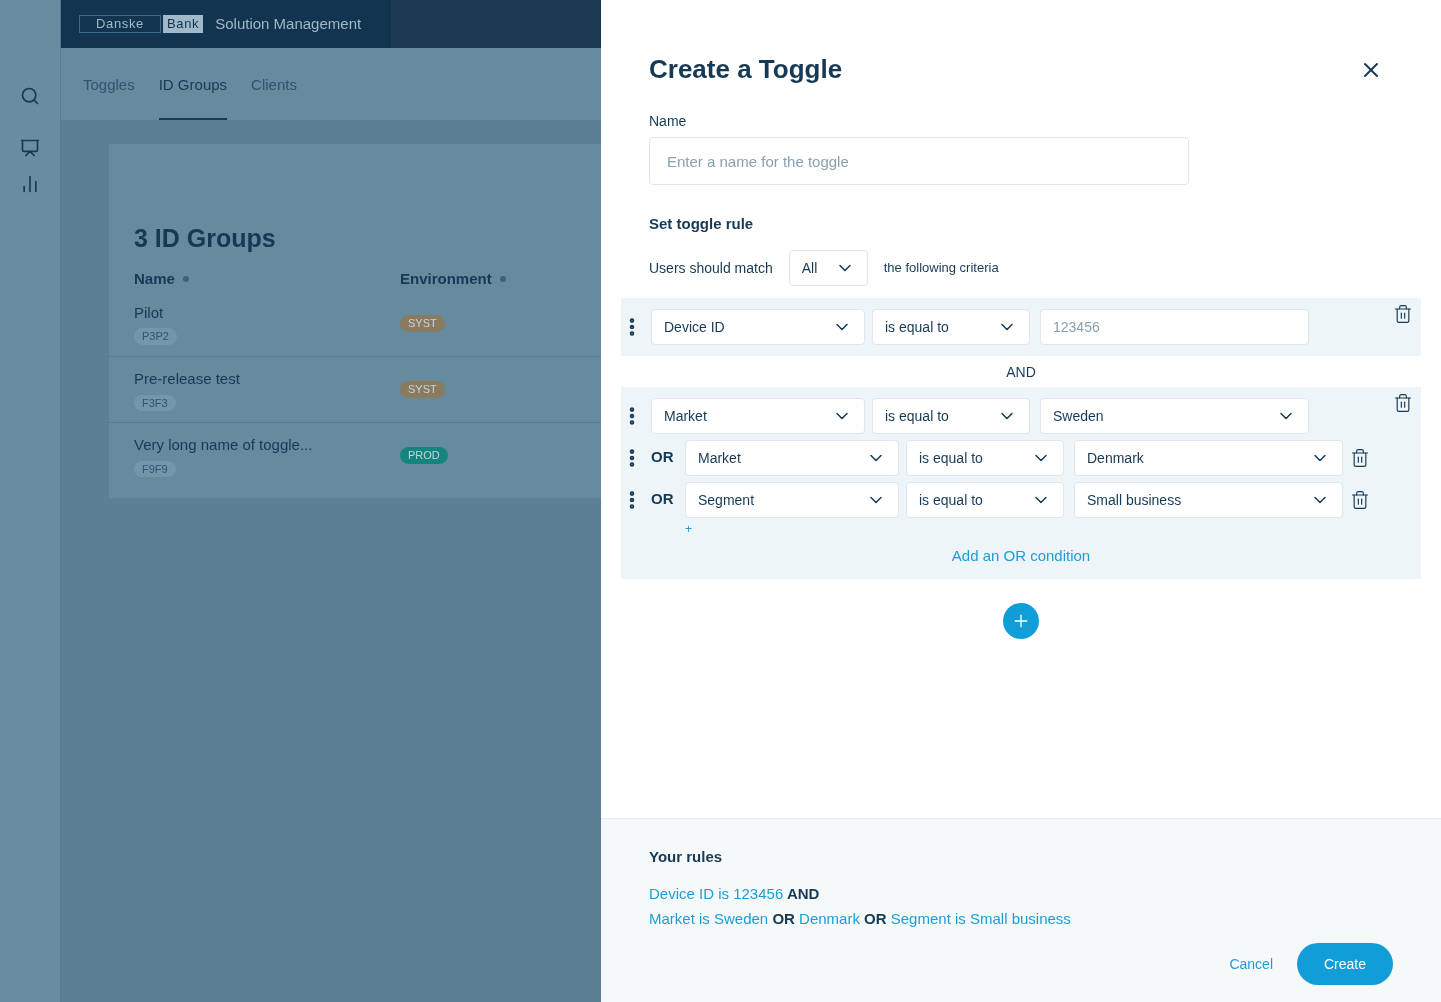 The width and height of the screenshot is (1441, 1002). What do you see at coordinates (187, 379) in the screenshot?
I see `group-name: Pre-release test` at bounding box center [187, 379].